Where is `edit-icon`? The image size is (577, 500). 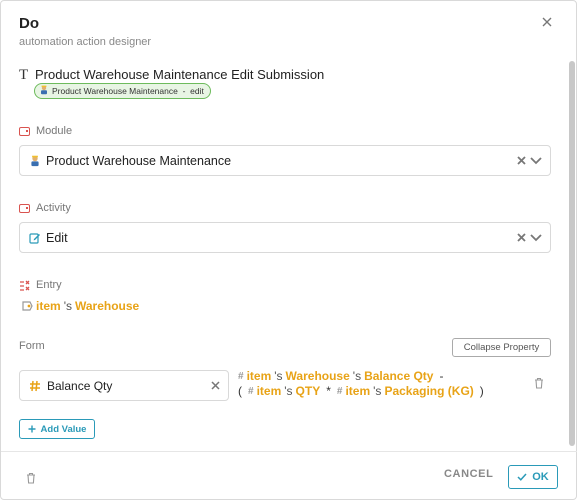
edit-icon is located at coordinates (35, 238).